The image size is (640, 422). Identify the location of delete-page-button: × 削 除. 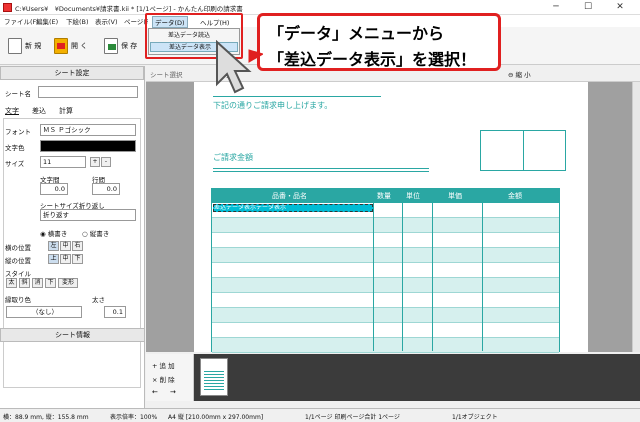
(163, 379).